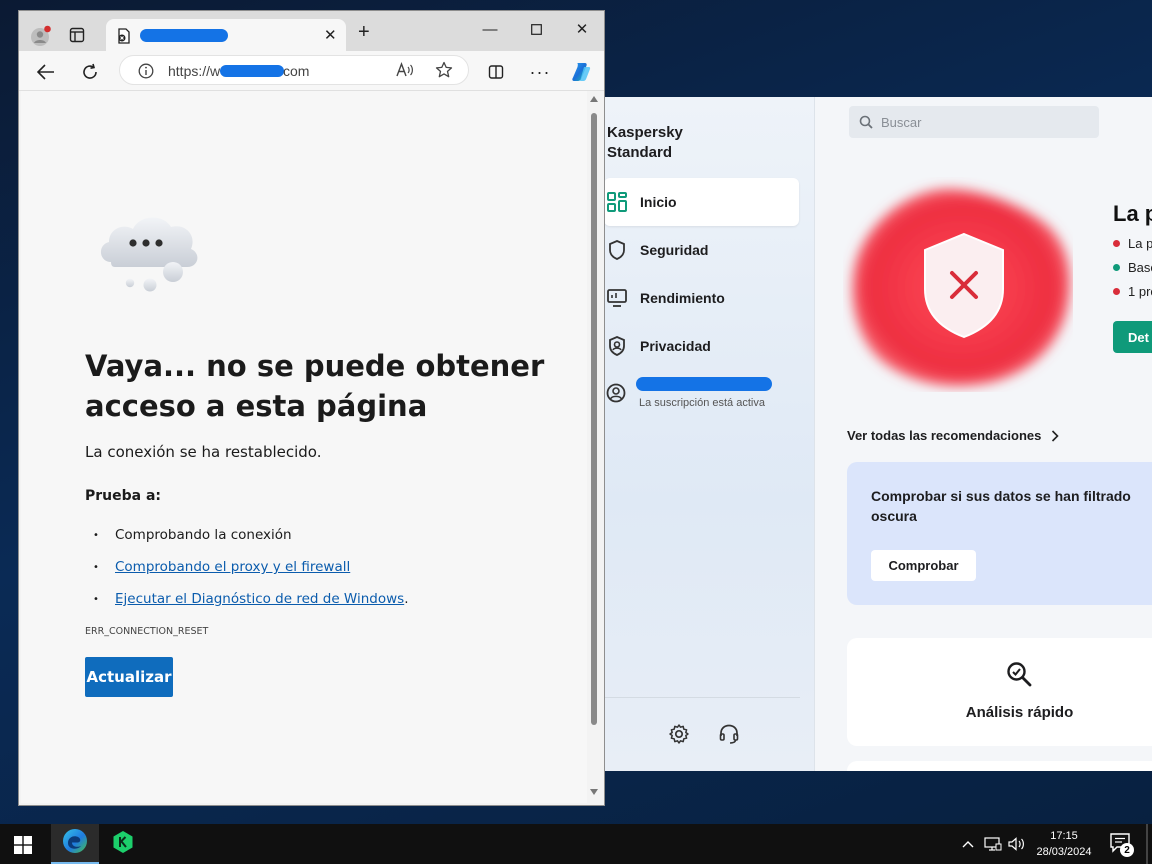 The image size is (1152, 864). I want to click on tab-actions-icon, so click(77, 37).